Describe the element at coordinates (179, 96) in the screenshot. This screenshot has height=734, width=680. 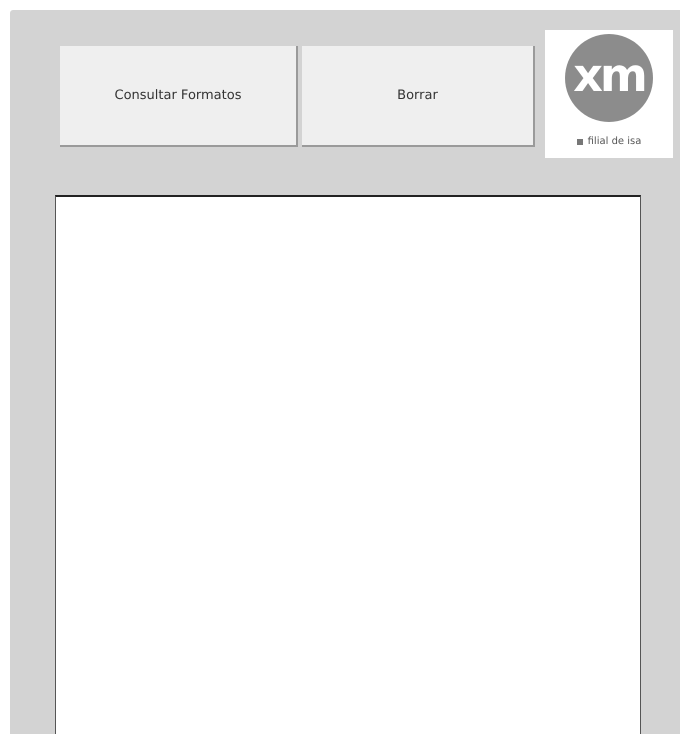
I see `consult-button: Consultar Formatos` at that location.